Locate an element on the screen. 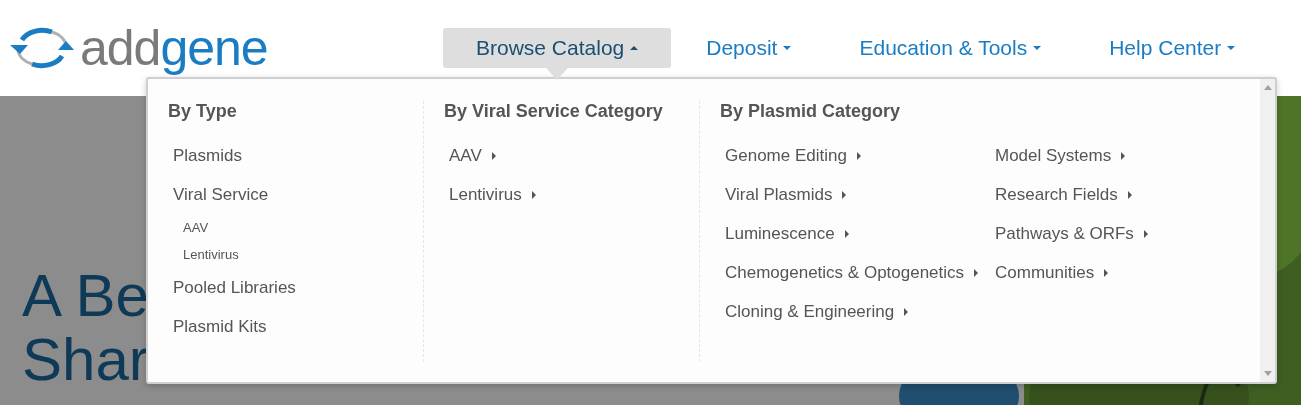 The image size is (1301, 405). logo-icon is located at coordinates (42, 48).